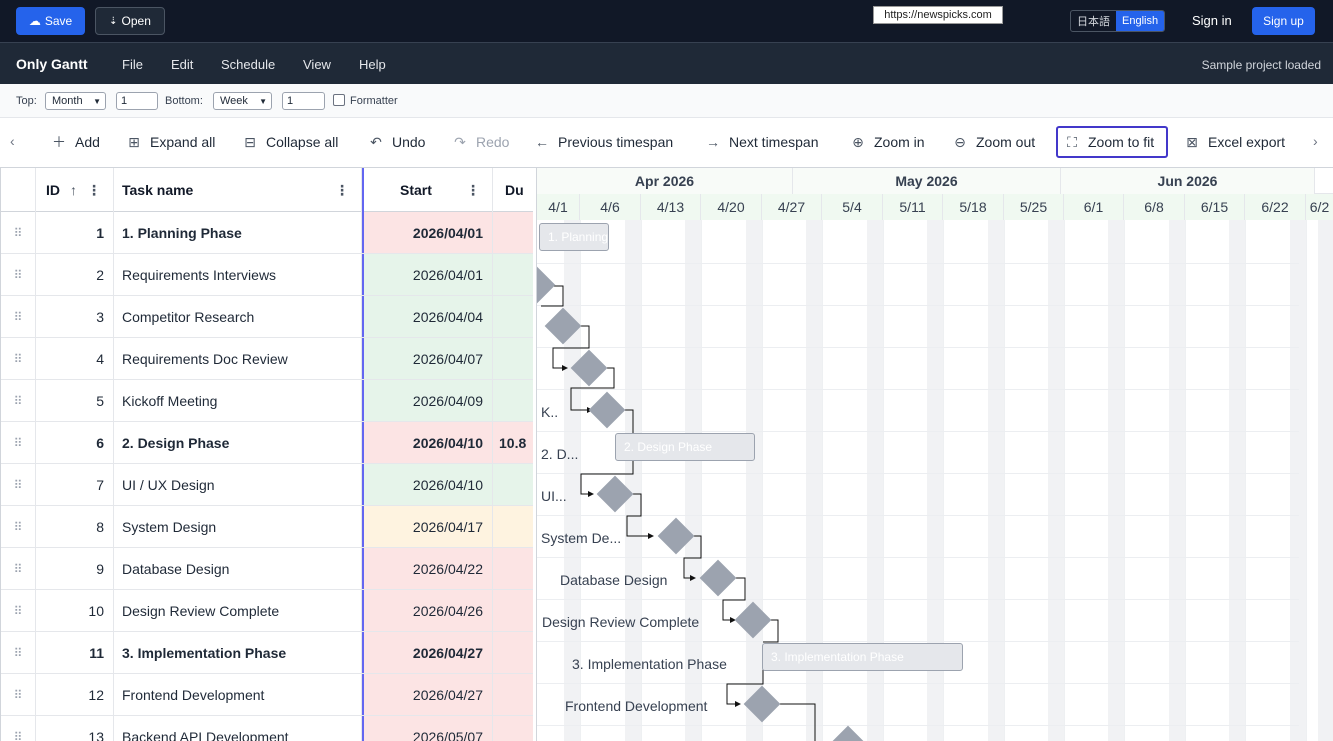 The image size is (1333, 741). I want to click on table-row: ⠿ 9 Database Design 2026/04/22, so click(267, 569).